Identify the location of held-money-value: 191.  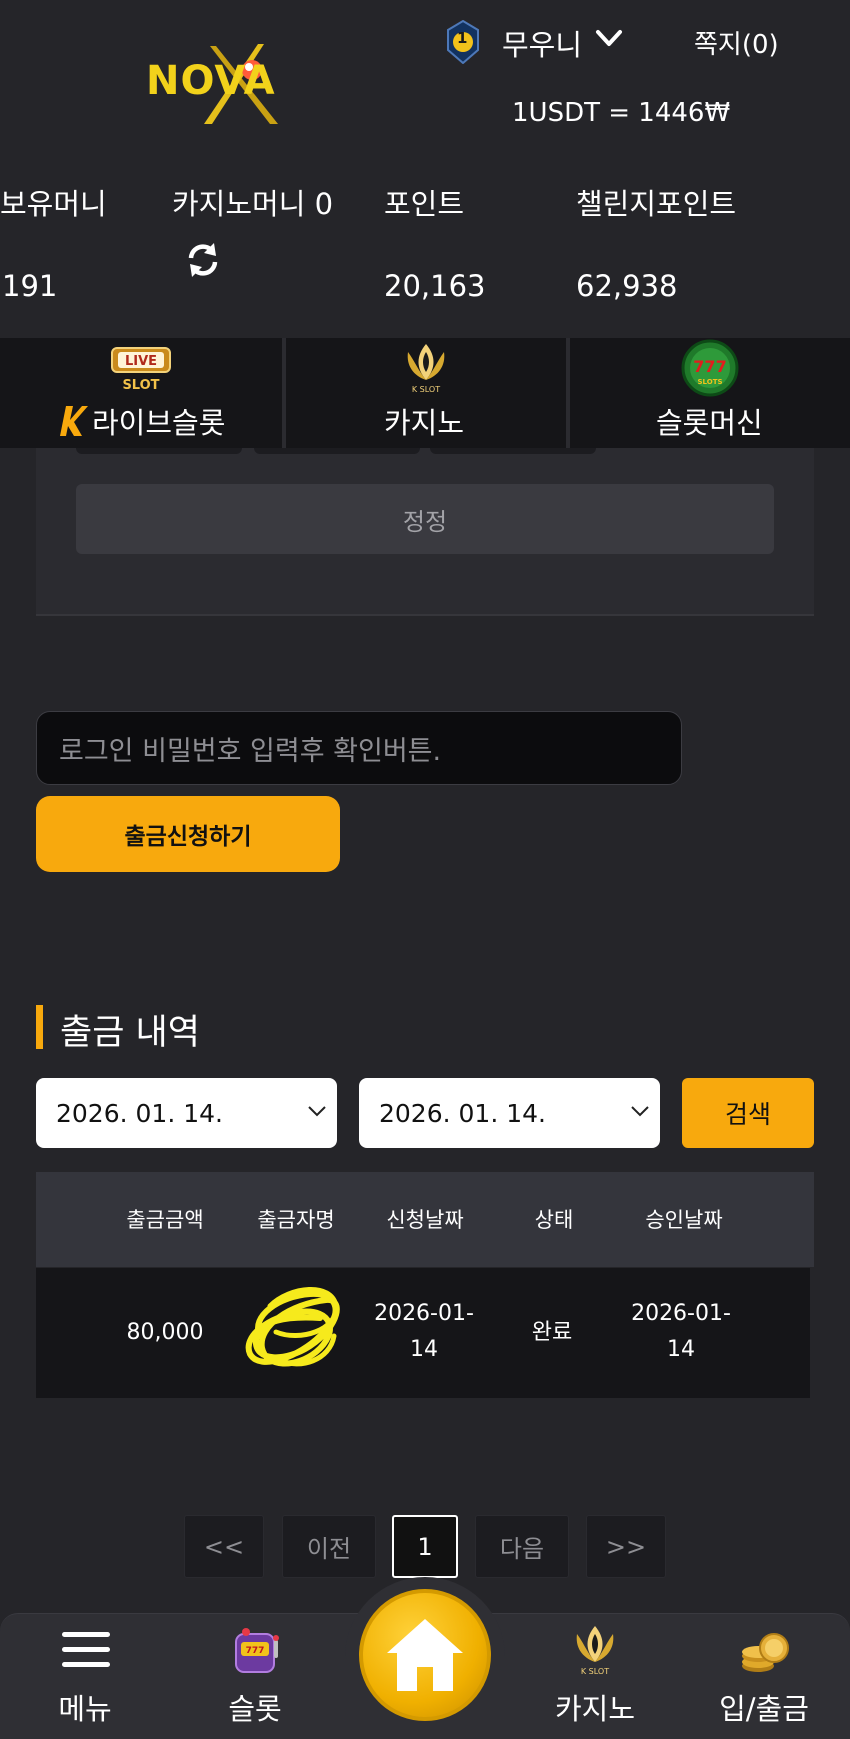
(30, 286).